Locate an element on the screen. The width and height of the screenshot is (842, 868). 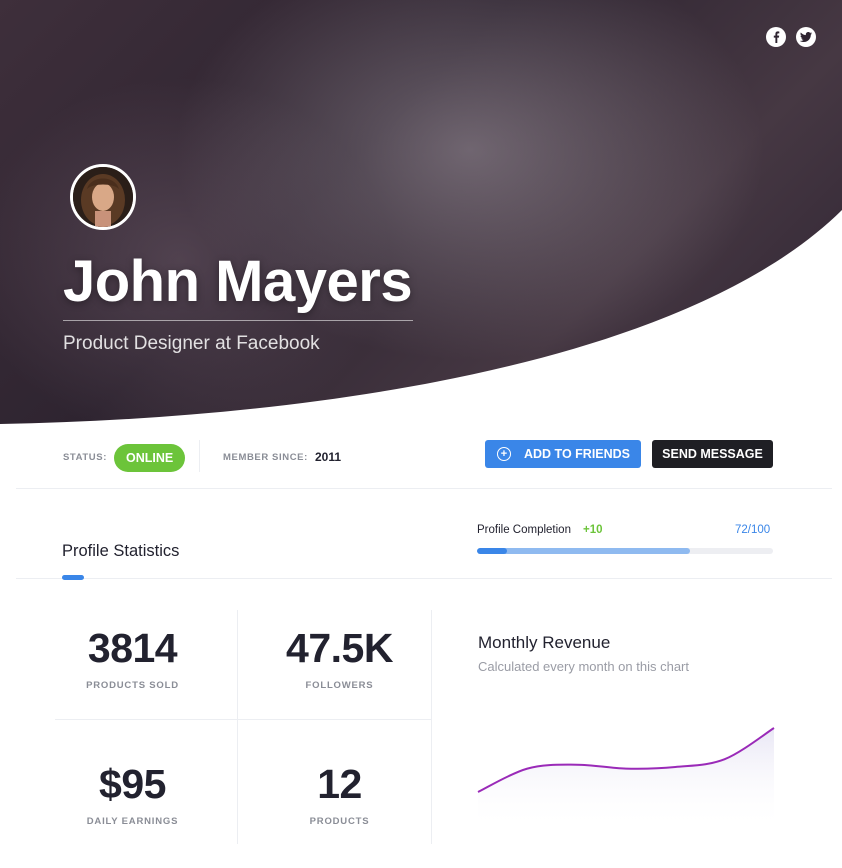
profile-job-title: Product Designer at Facebook is located at coordinates (191, 343).